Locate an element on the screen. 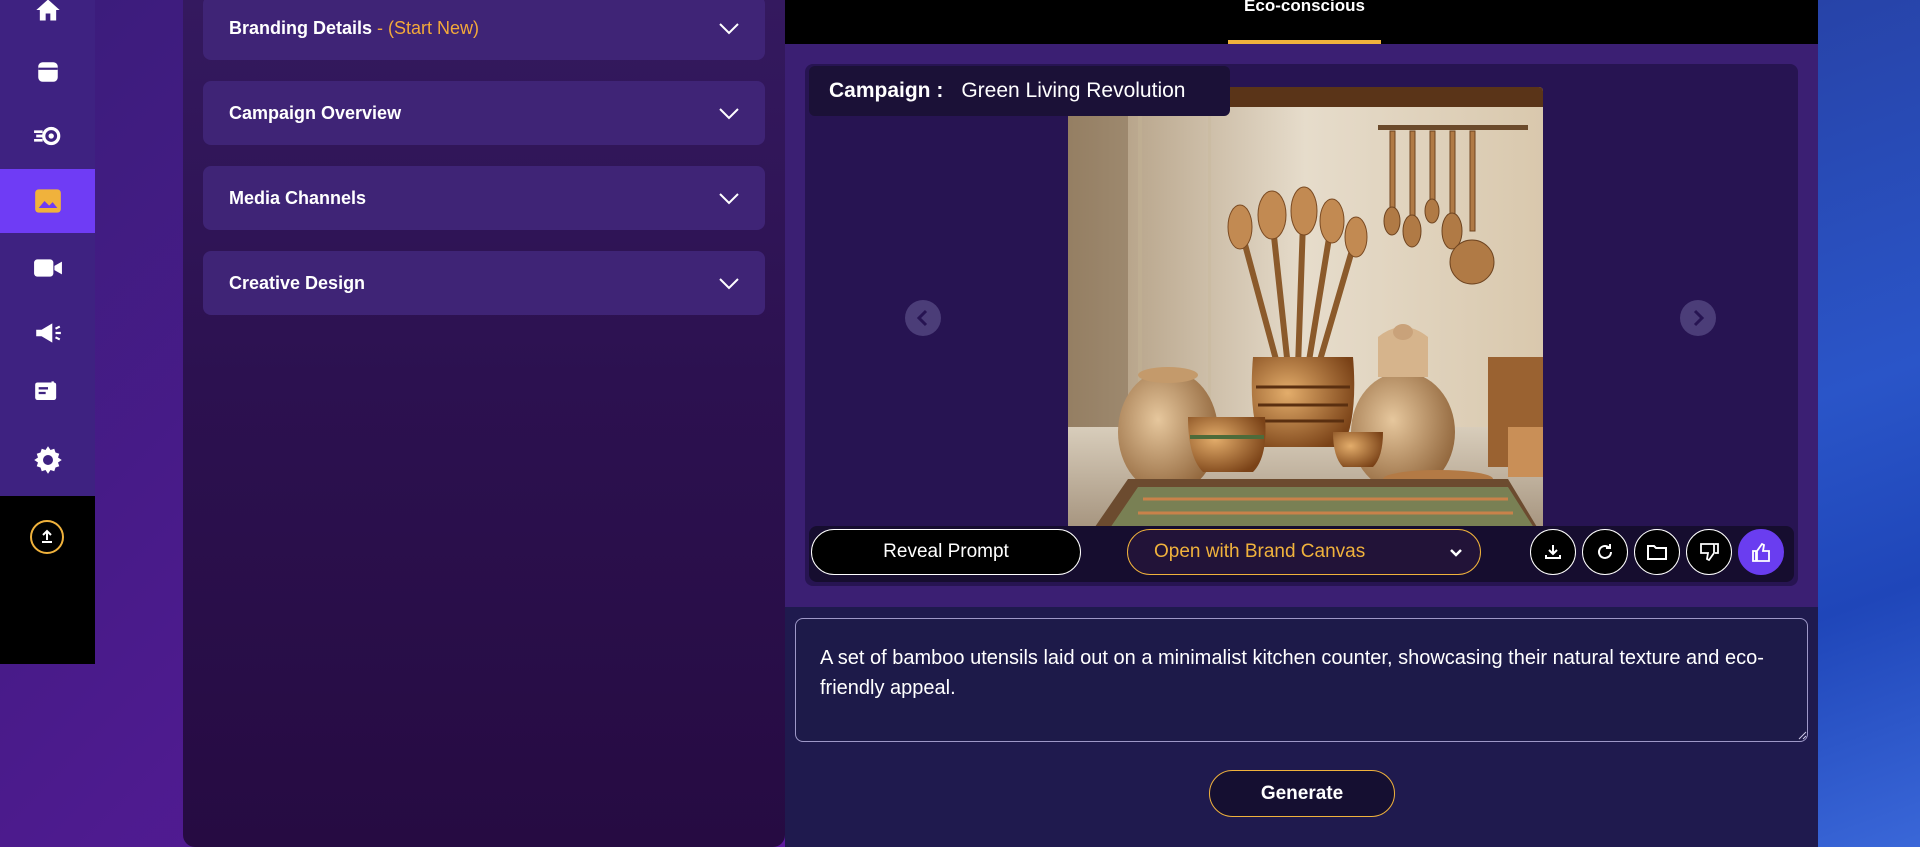 The width and height of the screenshot is (1920, 847). nav-video is located at coordinates (47, 268).